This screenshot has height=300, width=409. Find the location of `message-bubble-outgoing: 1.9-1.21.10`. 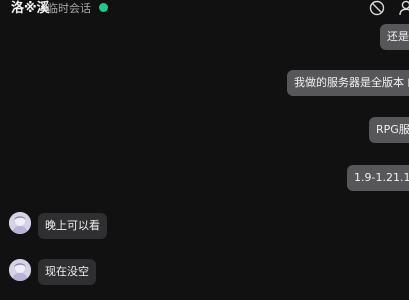

message-bubble-outgoing: 1.9-1.21.10 is located at coordinates (378, 178).